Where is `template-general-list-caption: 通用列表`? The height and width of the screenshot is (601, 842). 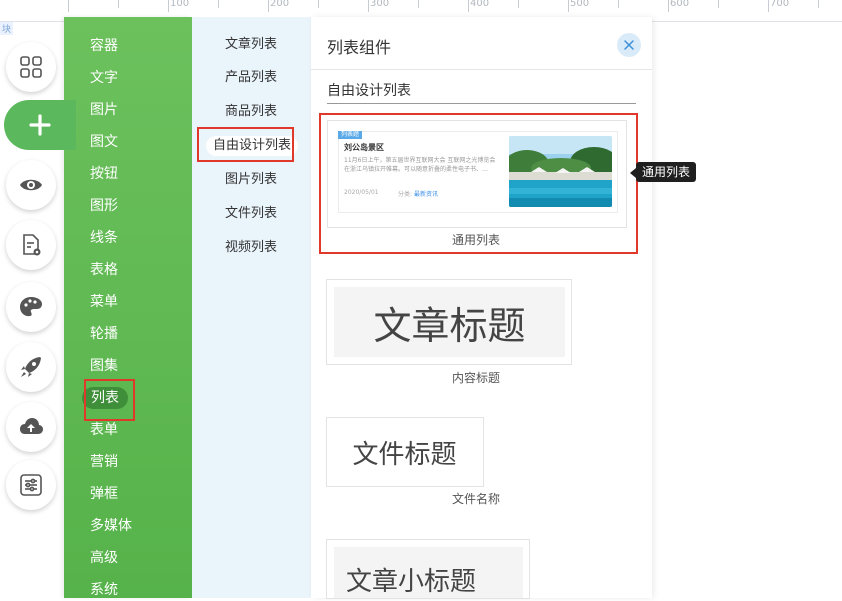
template-general-list-caption: 通用列表 is located at coordinates (476, 240).